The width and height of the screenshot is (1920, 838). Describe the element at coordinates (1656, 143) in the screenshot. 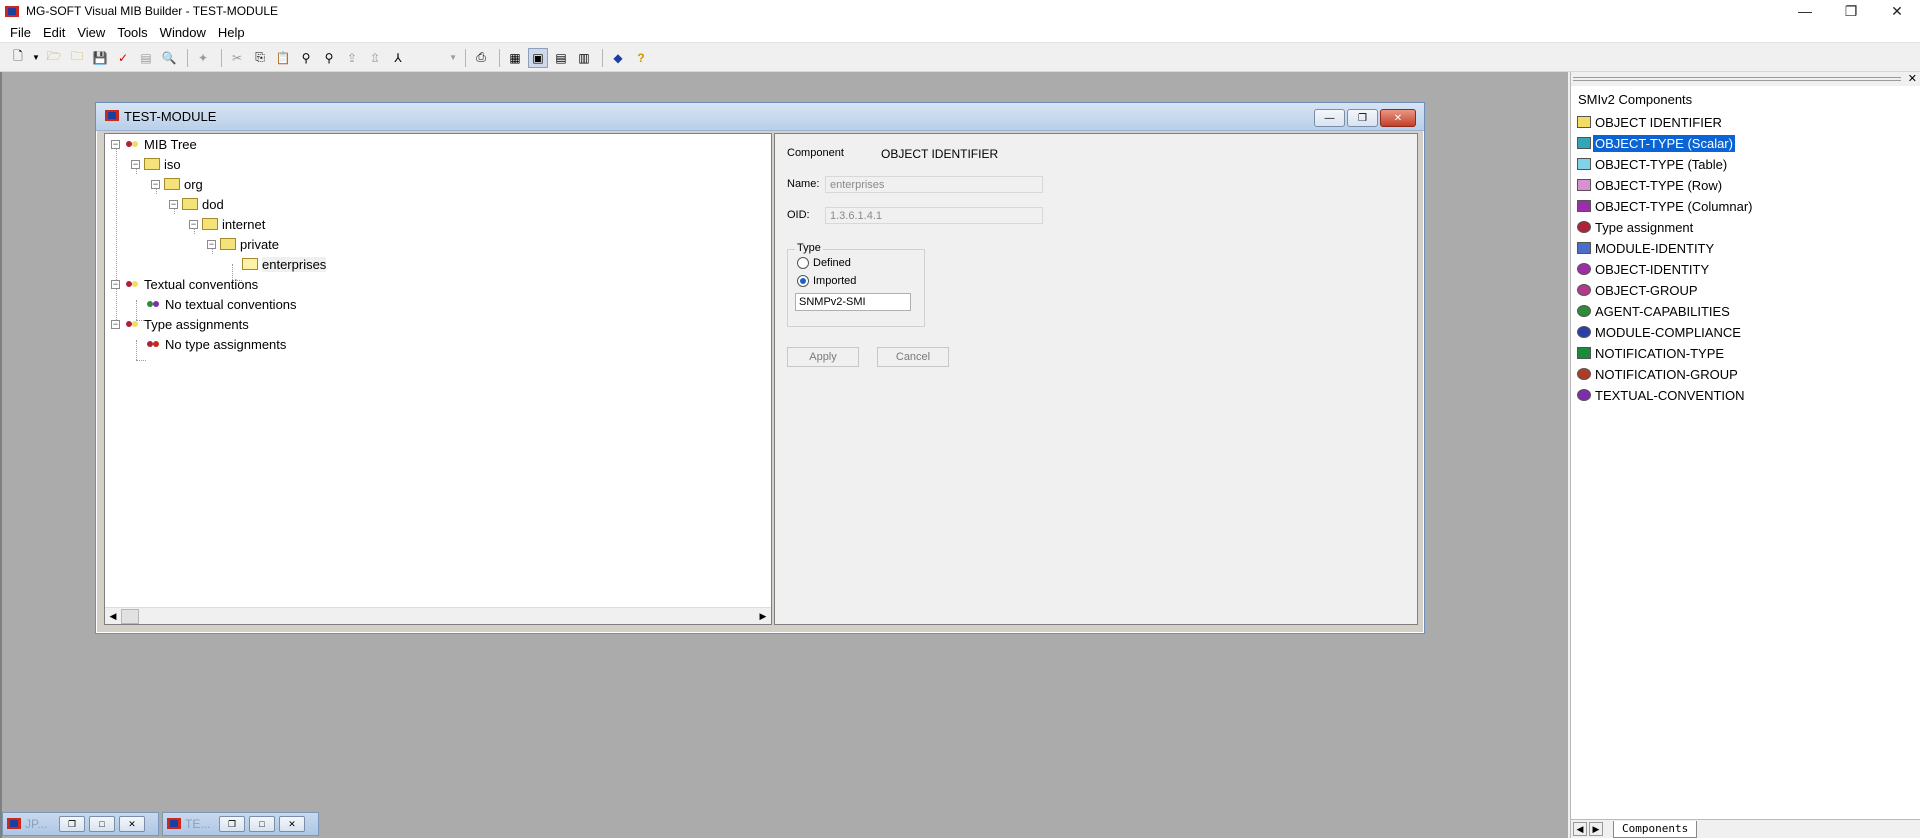

I see `component-object-type-scalar: OBJECT-TYPE (Scalar)` at that location.